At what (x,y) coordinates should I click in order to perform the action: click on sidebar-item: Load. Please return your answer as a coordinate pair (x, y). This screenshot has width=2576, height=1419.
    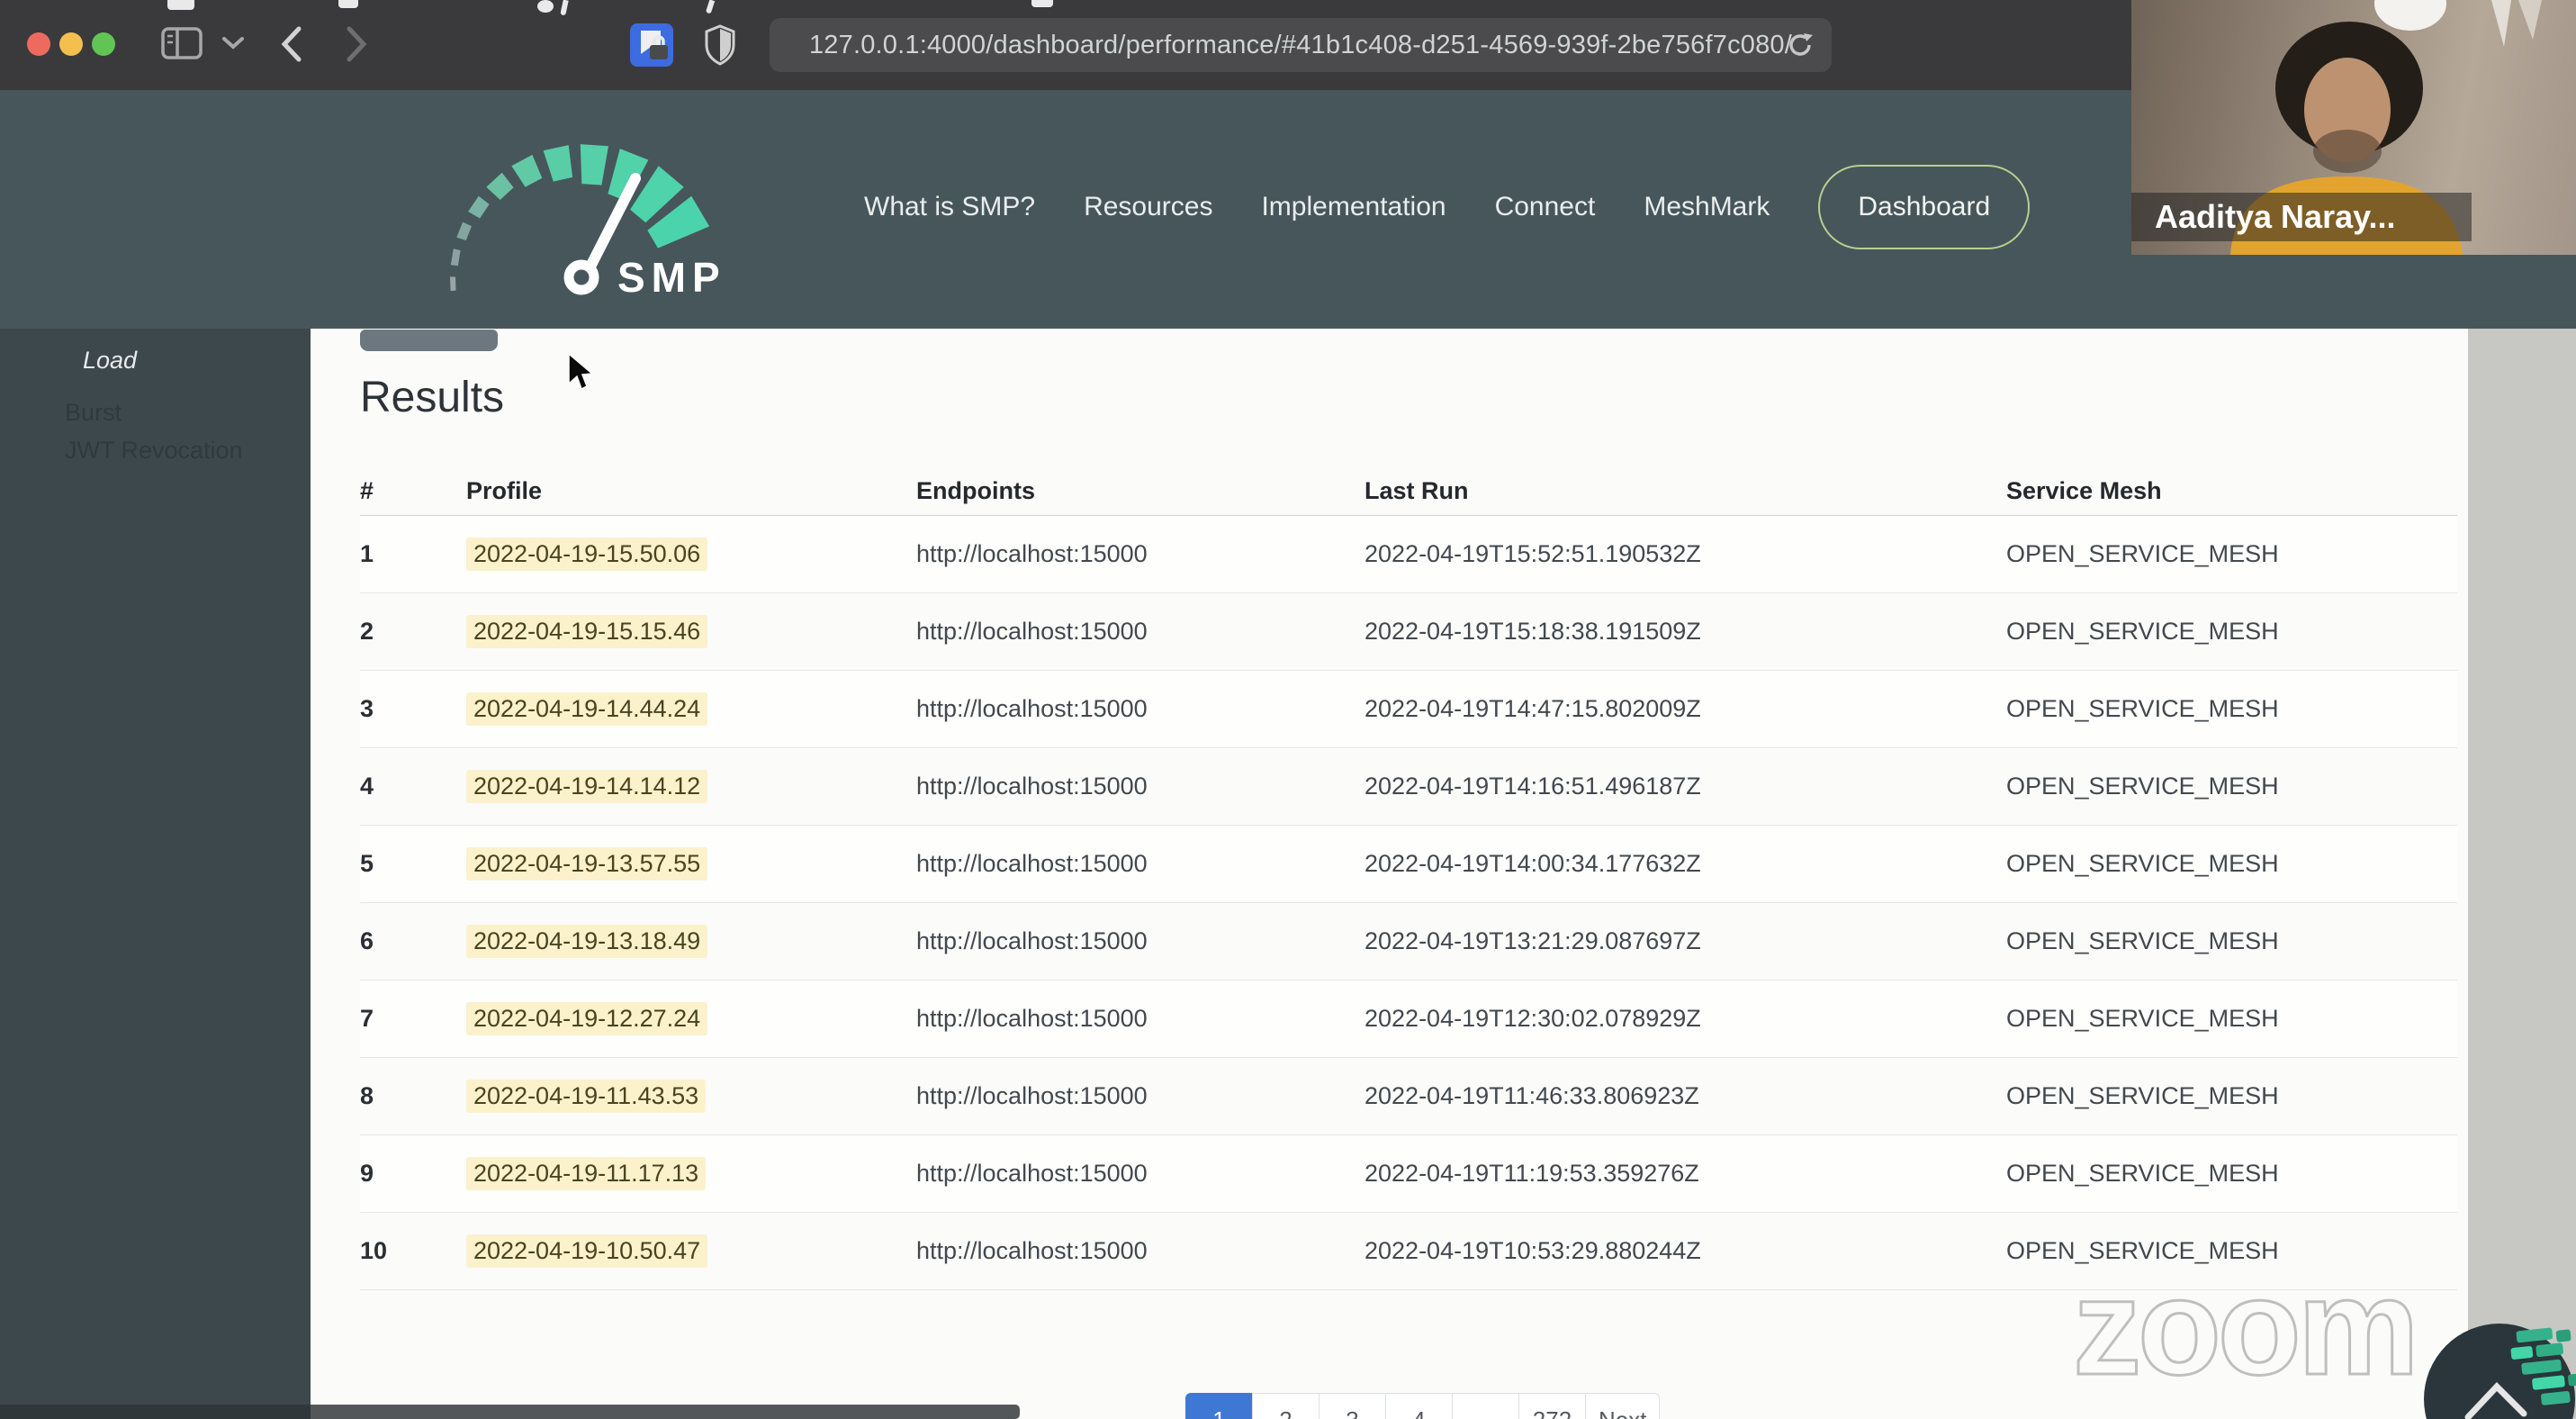
    Looking at the image, I should click on (110, 361).